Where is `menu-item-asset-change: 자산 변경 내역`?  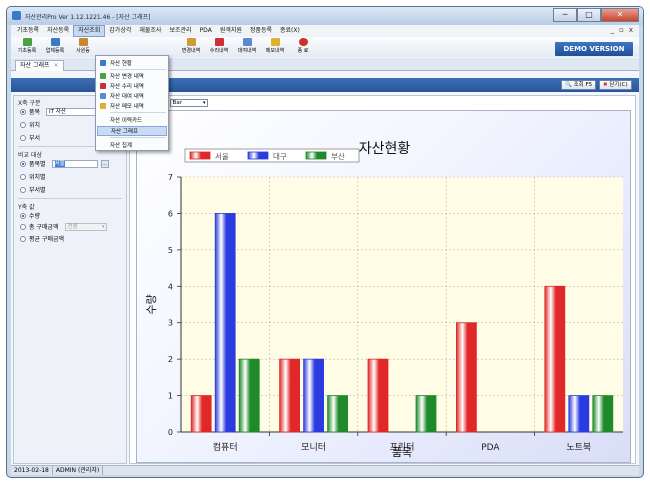
menu-item-asset-change: 자산 변경 내역 is located at coordinates (132, 76).